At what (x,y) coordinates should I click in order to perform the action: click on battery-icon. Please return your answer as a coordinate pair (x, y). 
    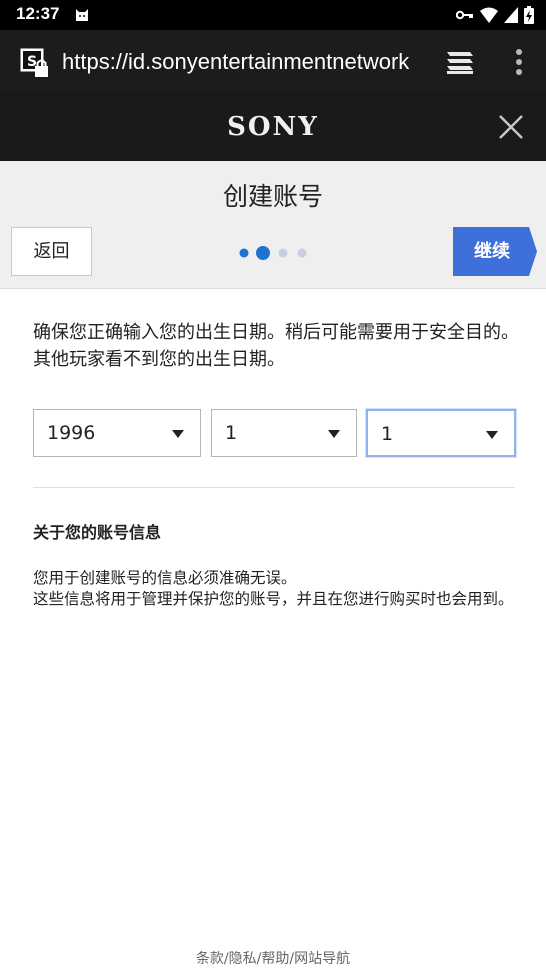
    Looking at the image, I should click on (529, 15).